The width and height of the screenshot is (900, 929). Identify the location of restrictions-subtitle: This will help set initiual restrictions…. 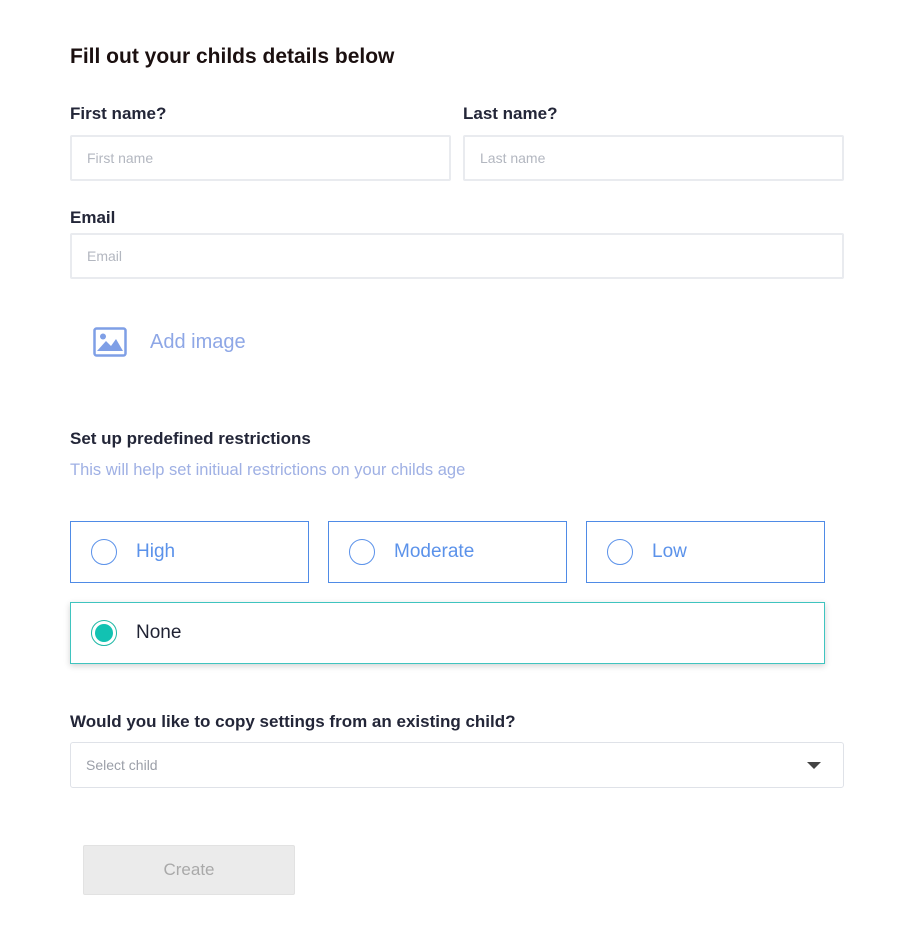
(268, 470).